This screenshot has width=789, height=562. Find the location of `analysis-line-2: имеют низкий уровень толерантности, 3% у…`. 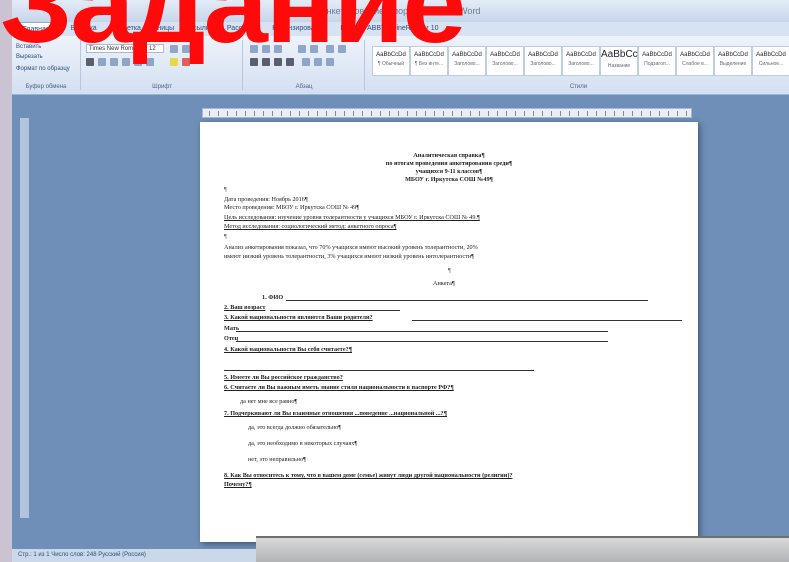

analysis-line-2: имеют низкий уровень толерантности, 3% у… is located at coordinates (349, 256).